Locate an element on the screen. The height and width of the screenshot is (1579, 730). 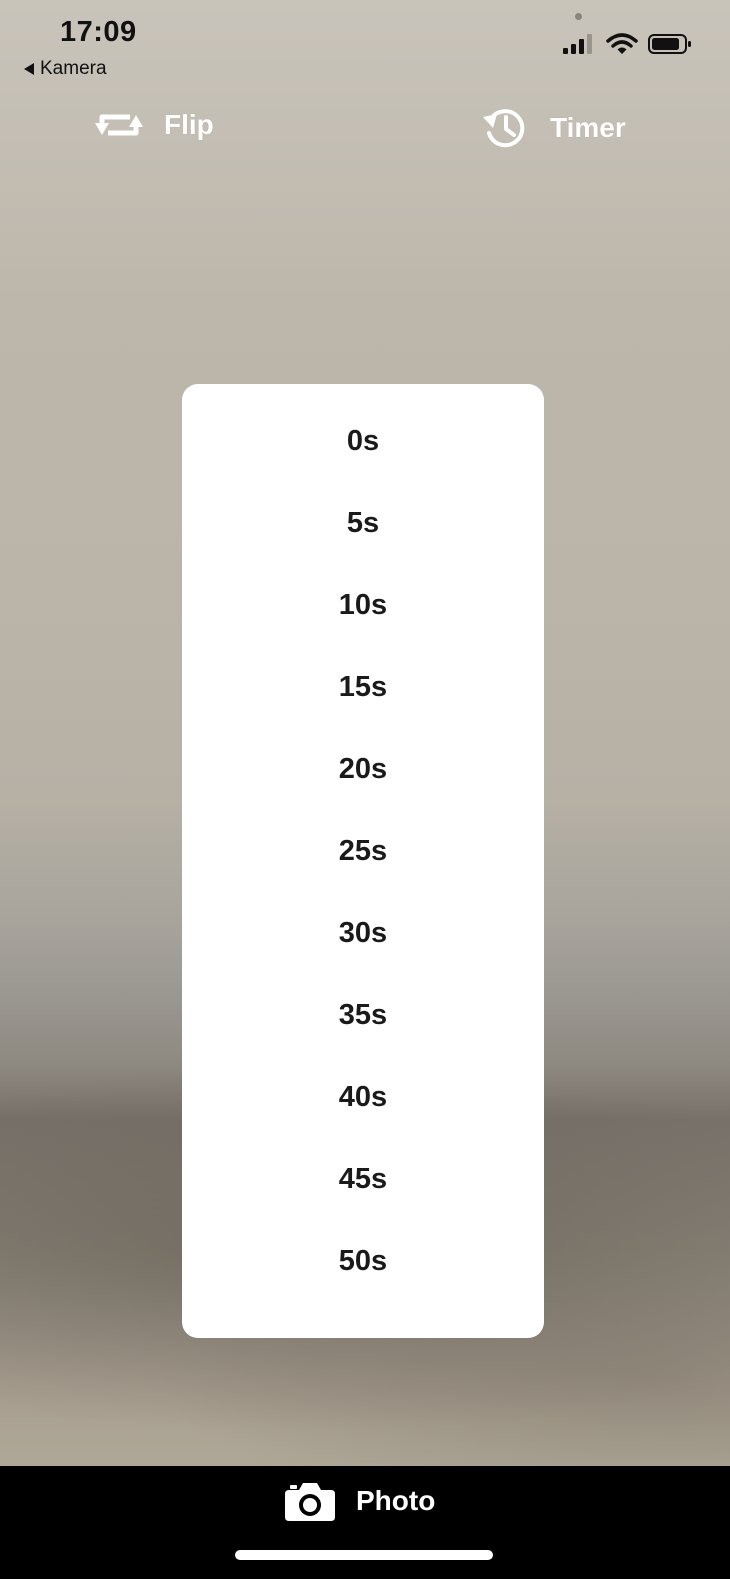
status-time: 17:09 is located at coordinates (98, 32).